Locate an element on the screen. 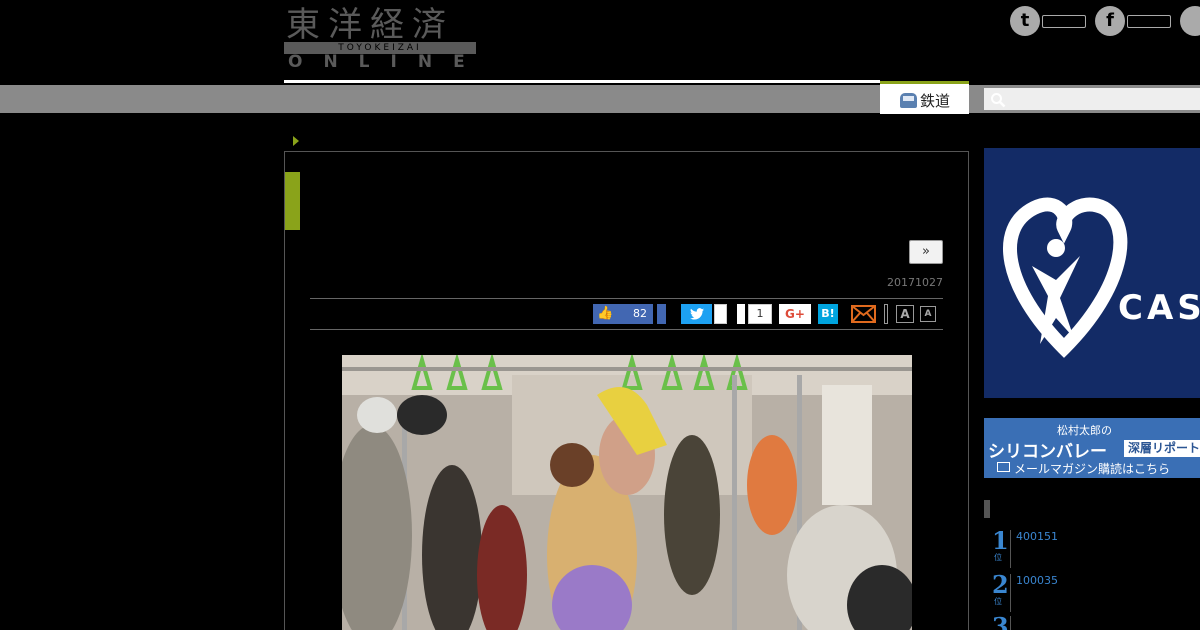 This screenshot has height=630, width=1200. tweet-count is located at coordinates (720, 314).